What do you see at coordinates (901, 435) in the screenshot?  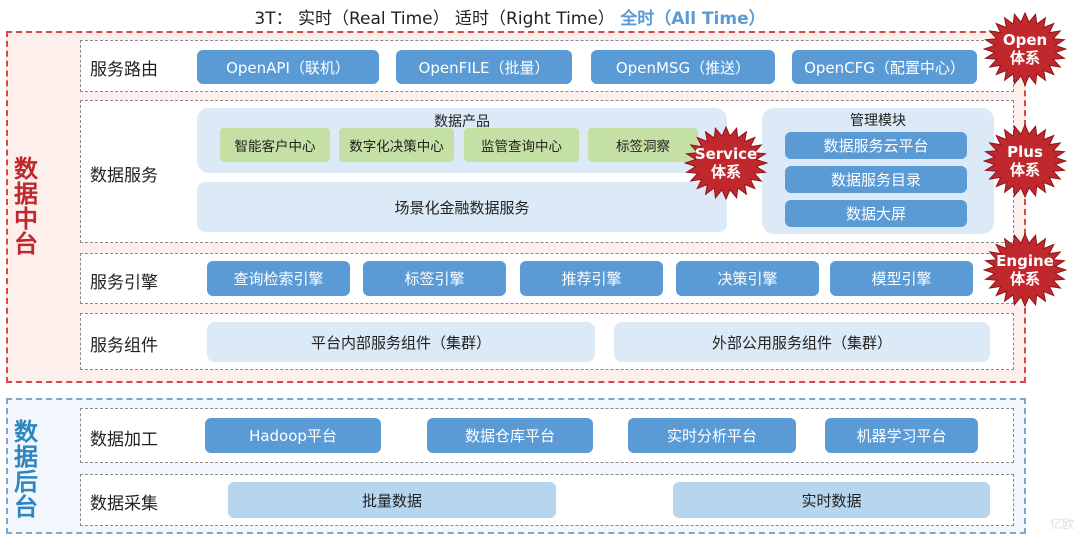 I see `processing-machine-learning: 机器学习平台` at bounding box center [901, 435].